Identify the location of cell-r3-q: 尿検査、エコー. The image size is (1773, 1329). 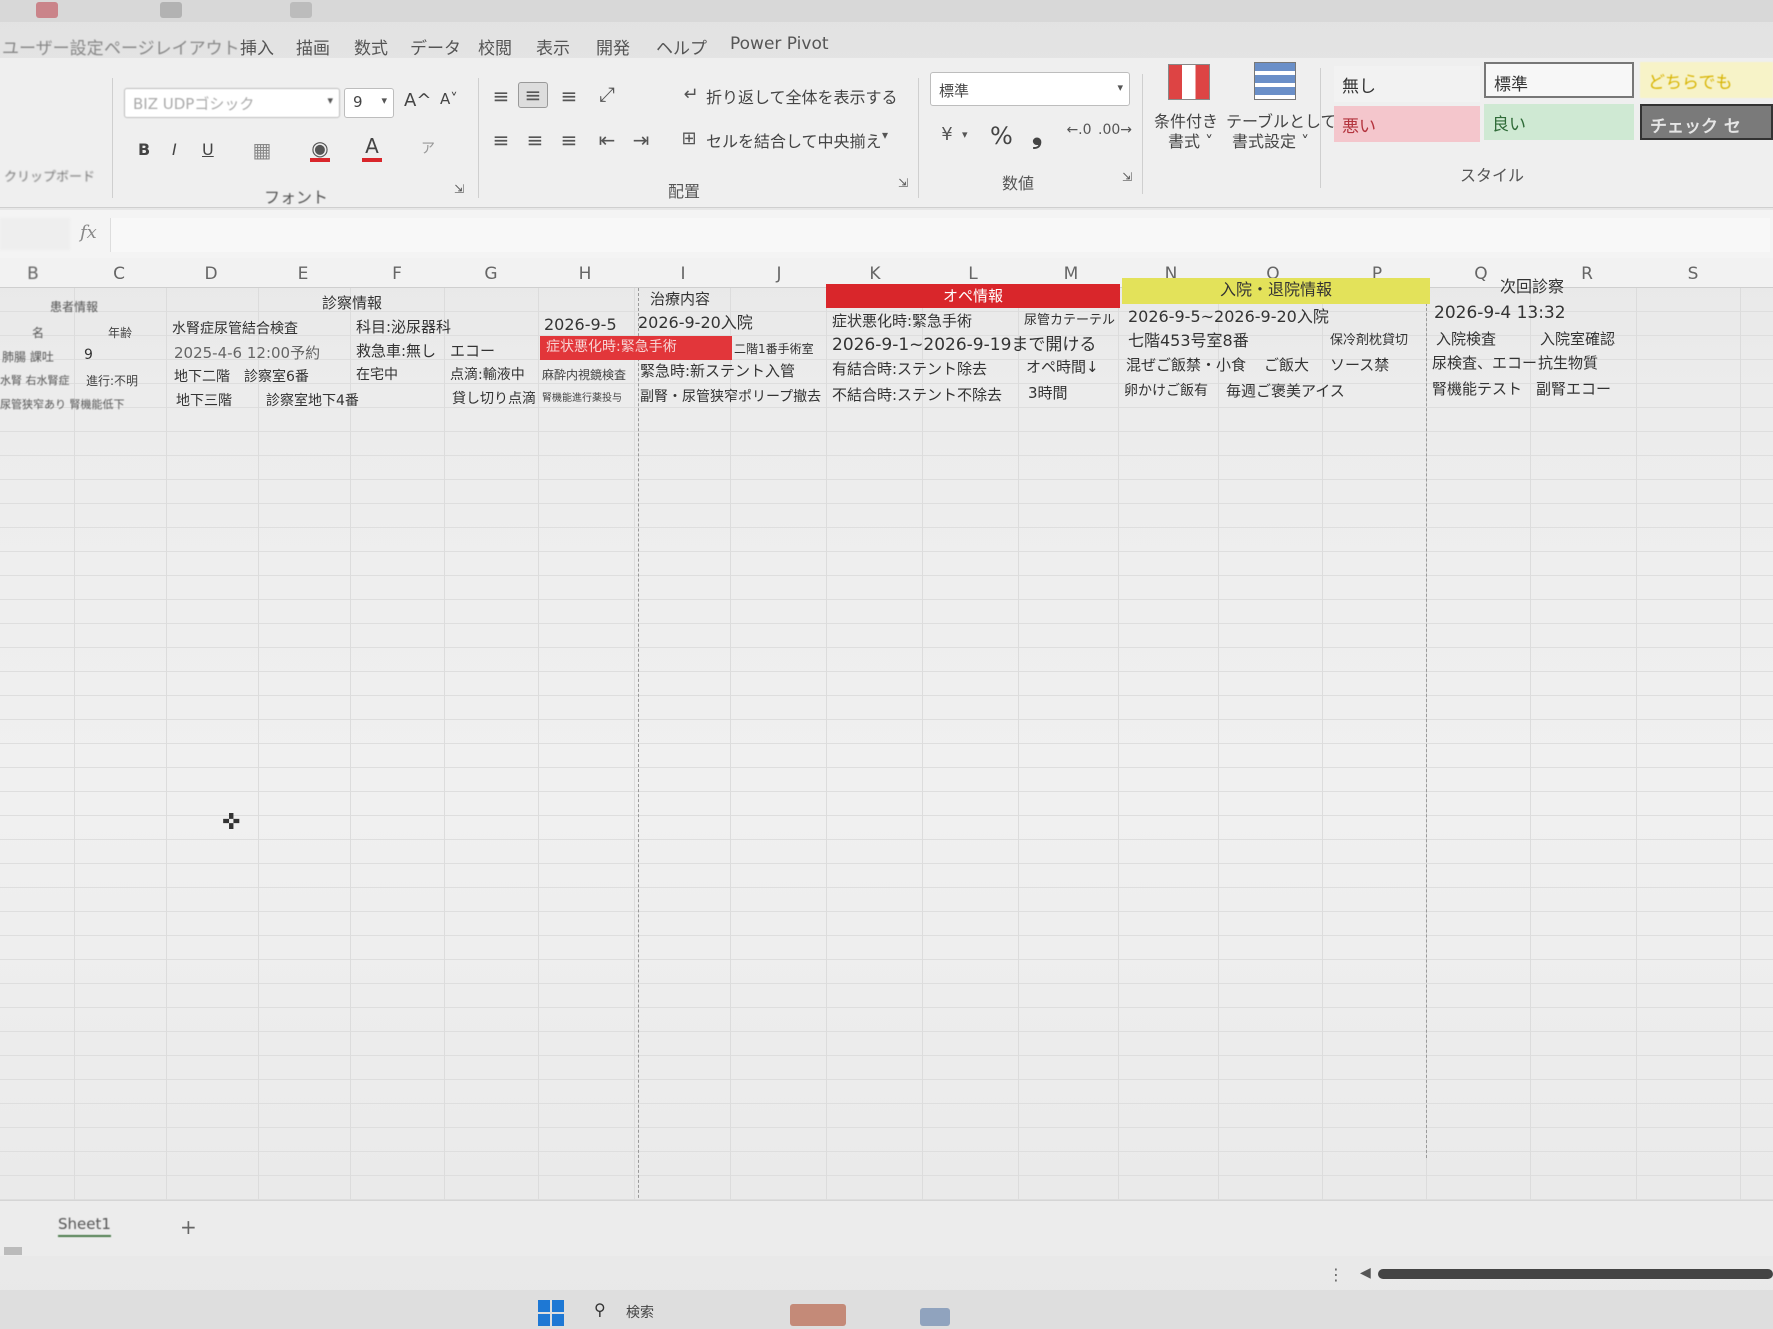
(1484, 363).